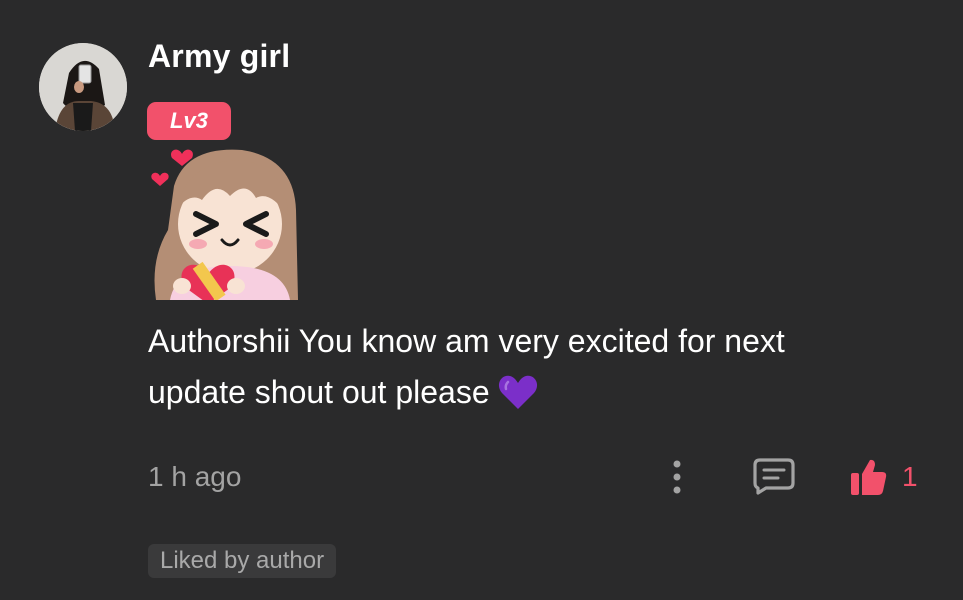 The height and width of the screenshot is (600, 963). I want to click on vertical-ellipsis-icon, so click(677, 477).